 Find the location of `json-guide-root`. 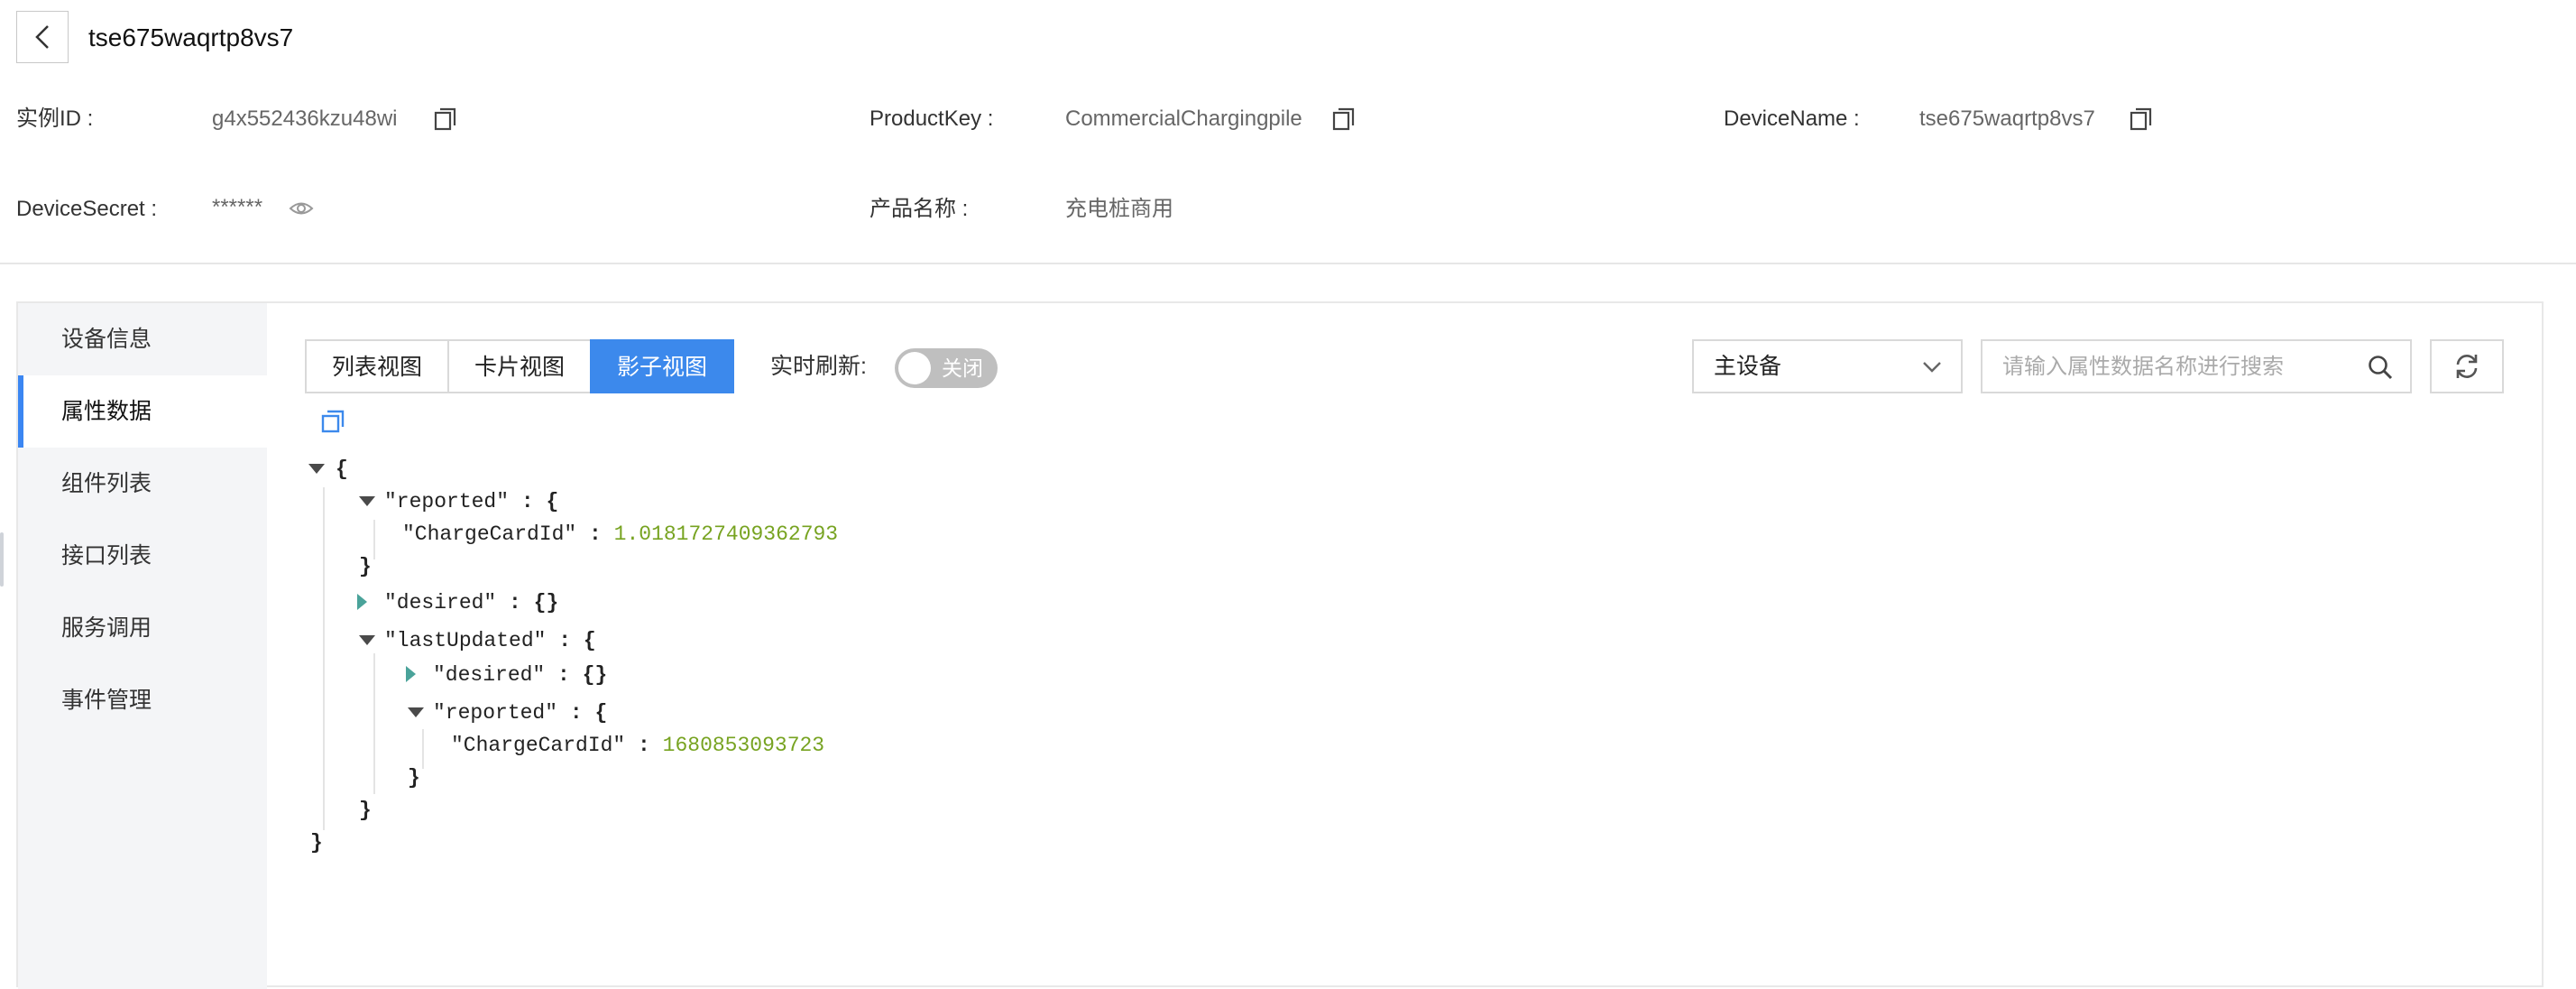

json-guide-root is located at coordinates (324, 658).